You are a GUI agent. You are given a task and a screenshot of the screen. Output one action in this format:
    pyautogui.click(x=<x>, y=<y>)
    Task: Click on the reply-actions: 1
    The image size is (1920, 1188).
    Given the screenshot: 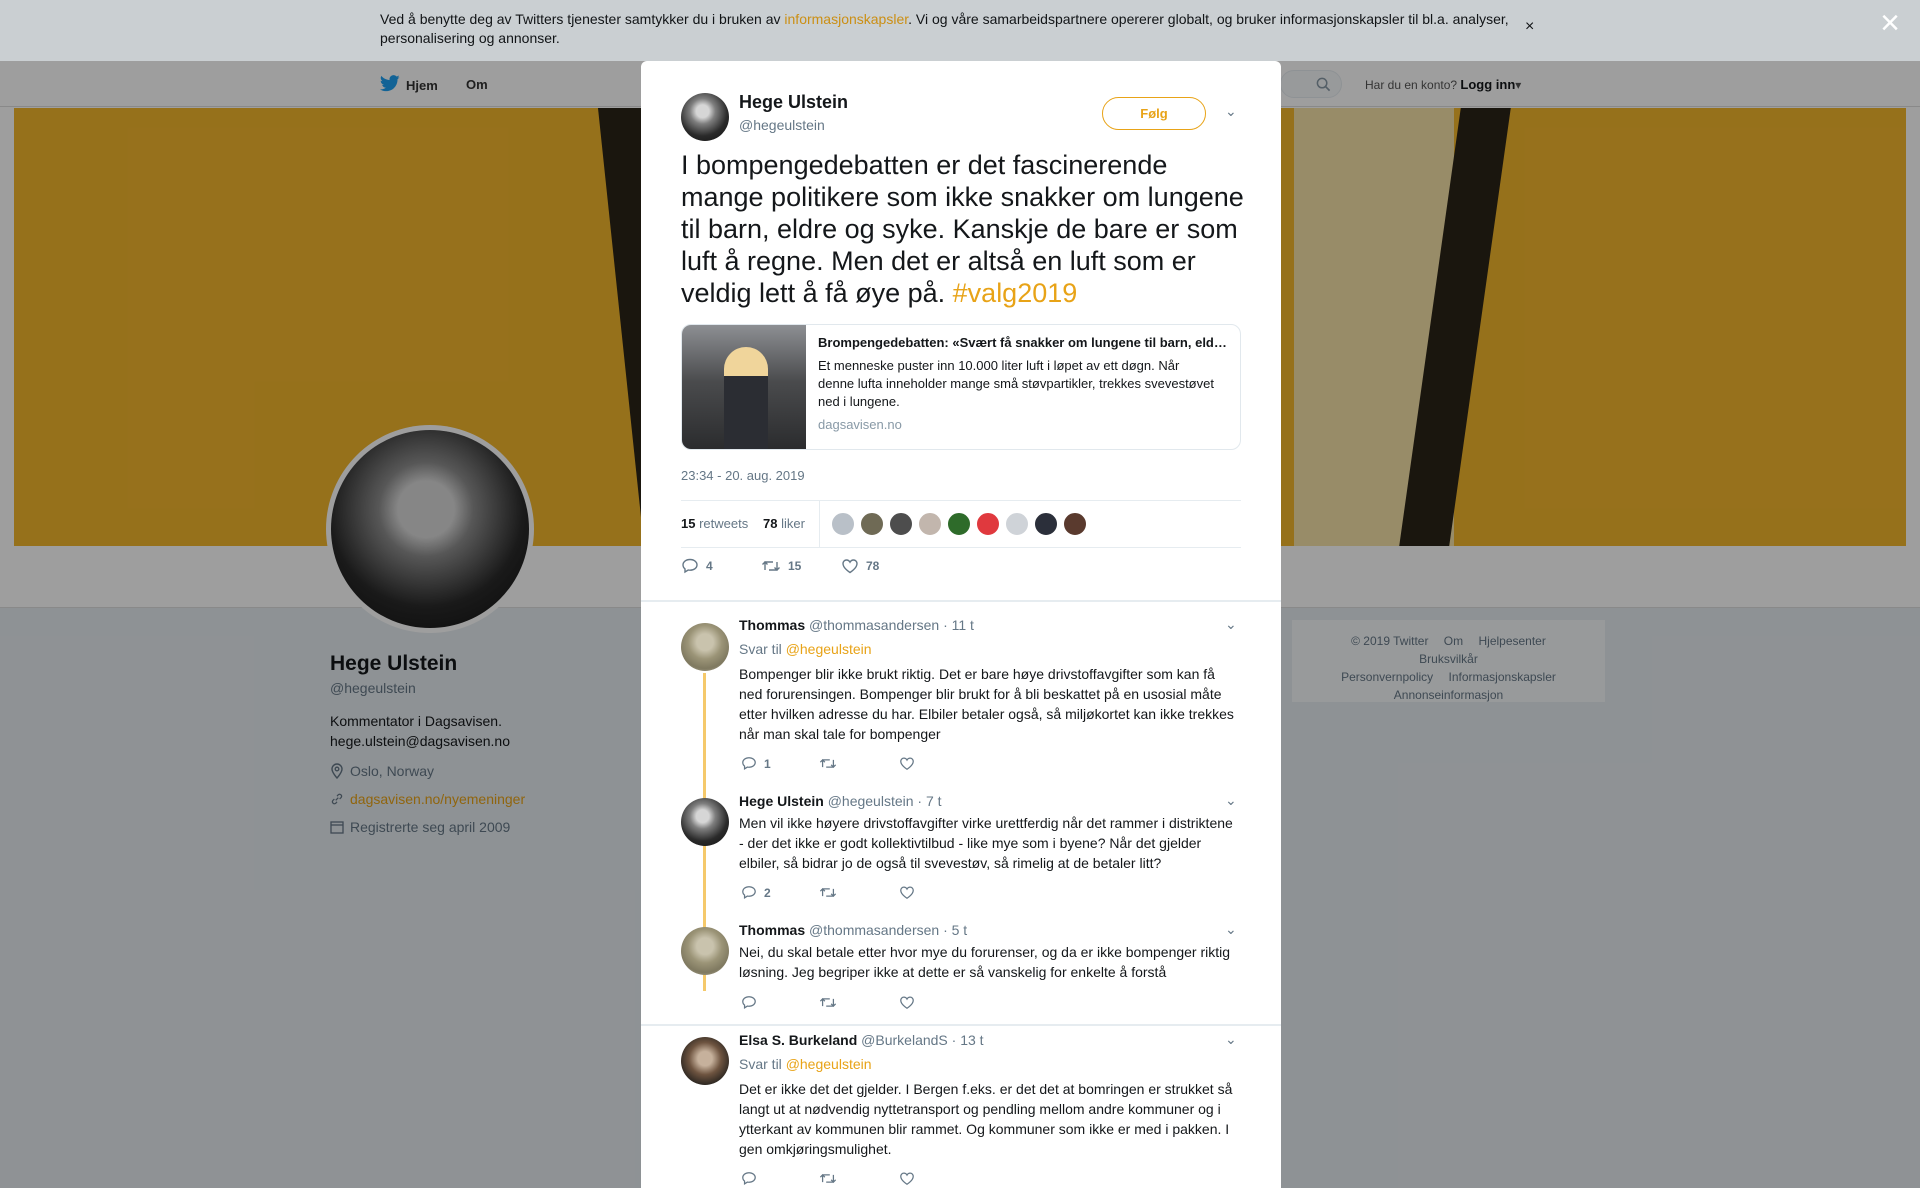 What is the action you would take?
    pyautogui.click(x=828, y=763)
    